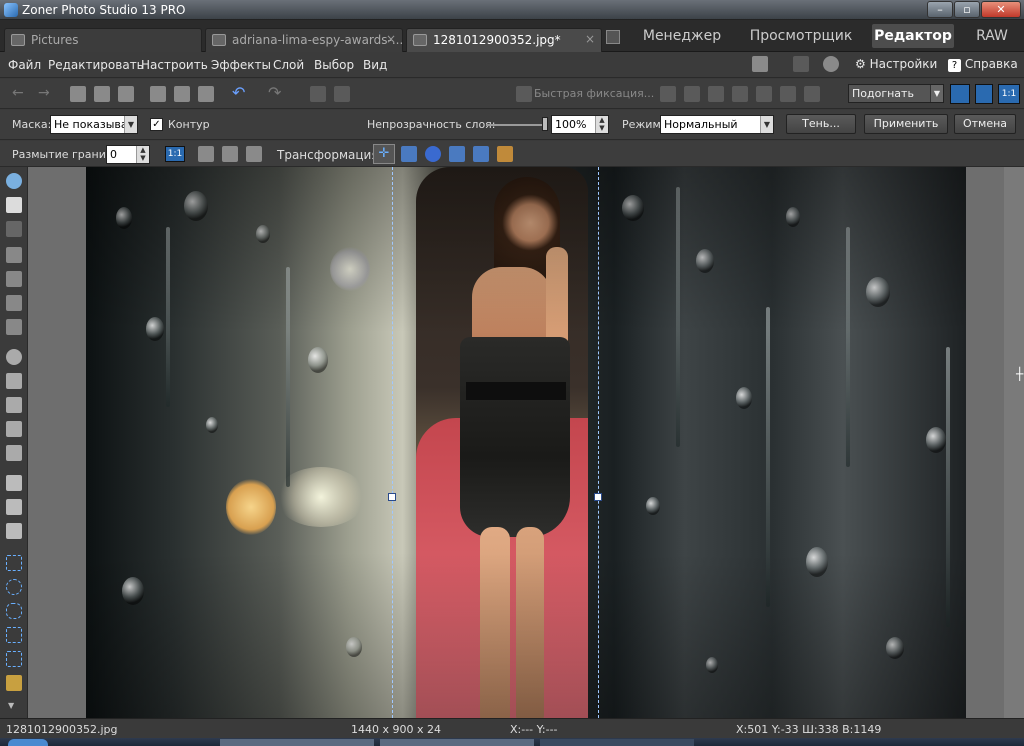 Image resolution: width=1024 pixels, height=746 pixels. I want to click on transform-handle-right, so click(598, 497).